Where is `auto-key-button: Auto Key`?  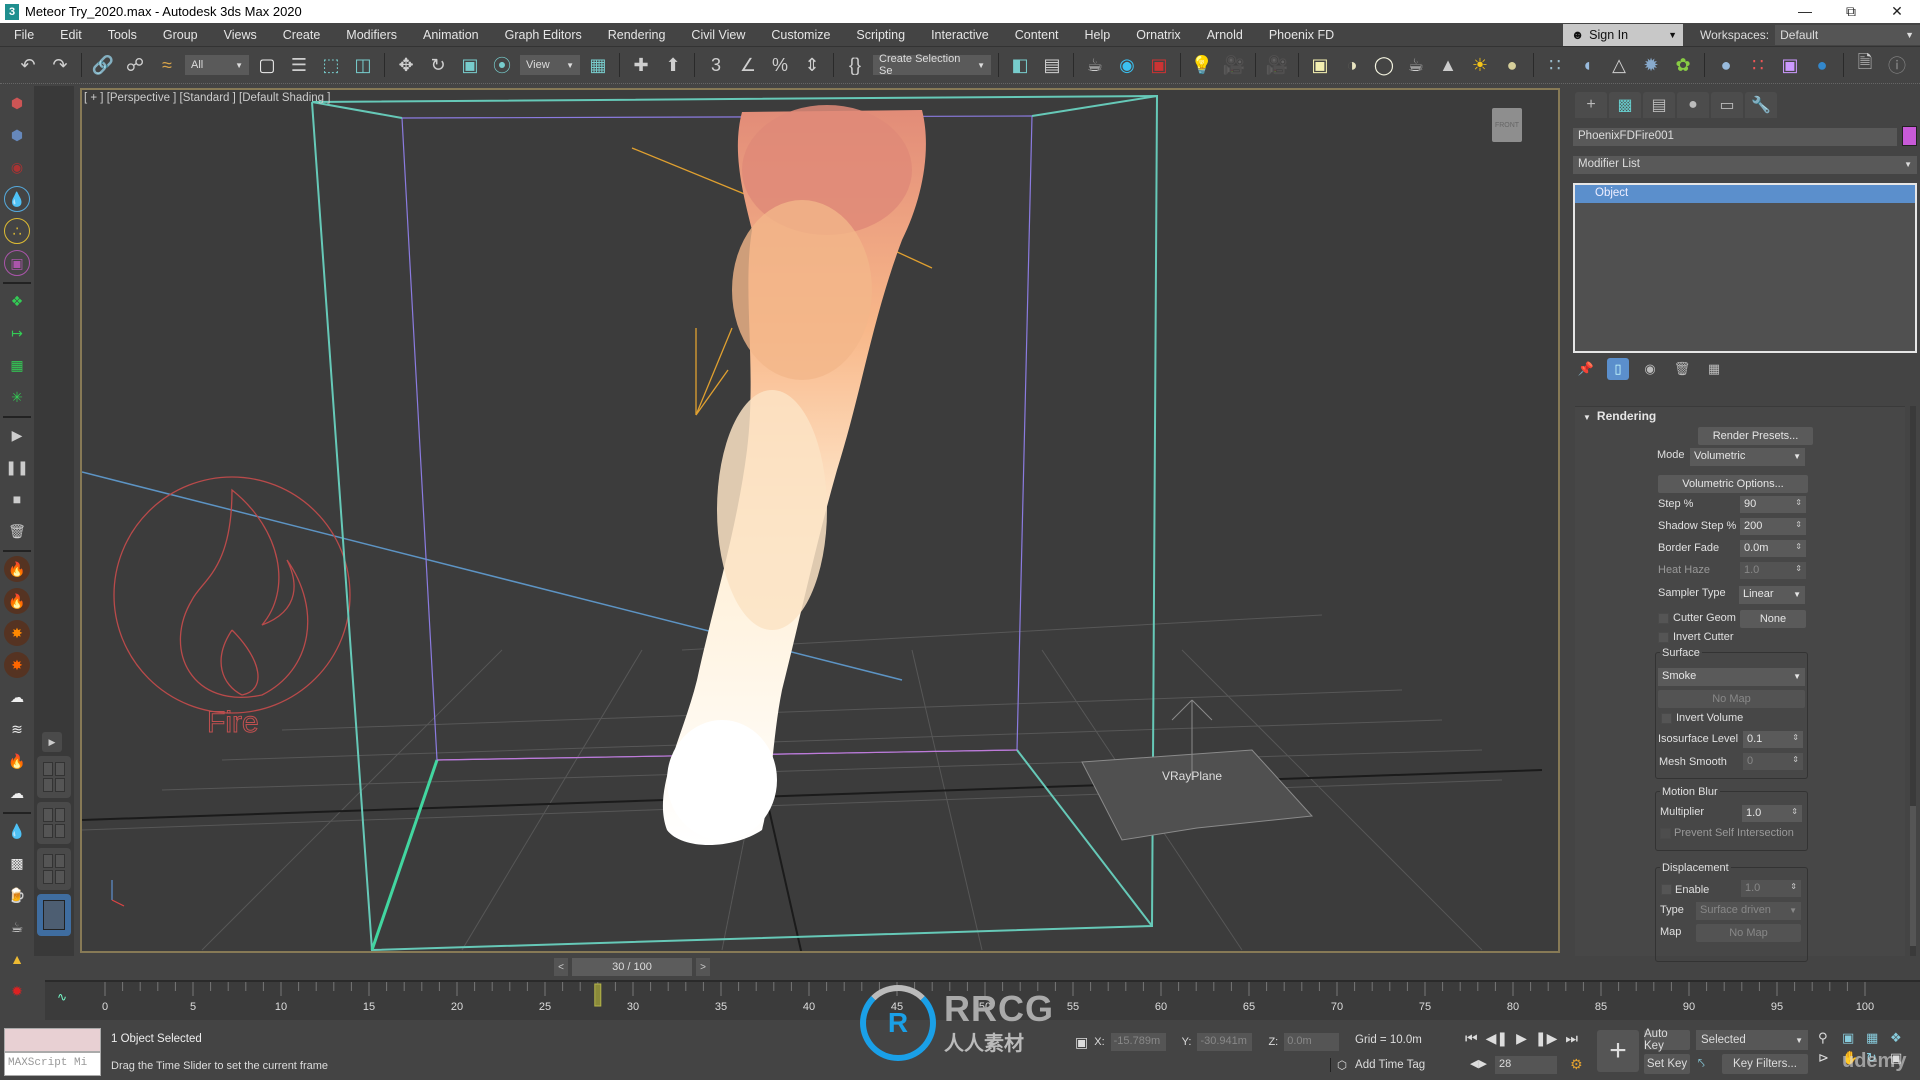
auto-key-button: Auto Key is located at coordinates (1667, 1040).